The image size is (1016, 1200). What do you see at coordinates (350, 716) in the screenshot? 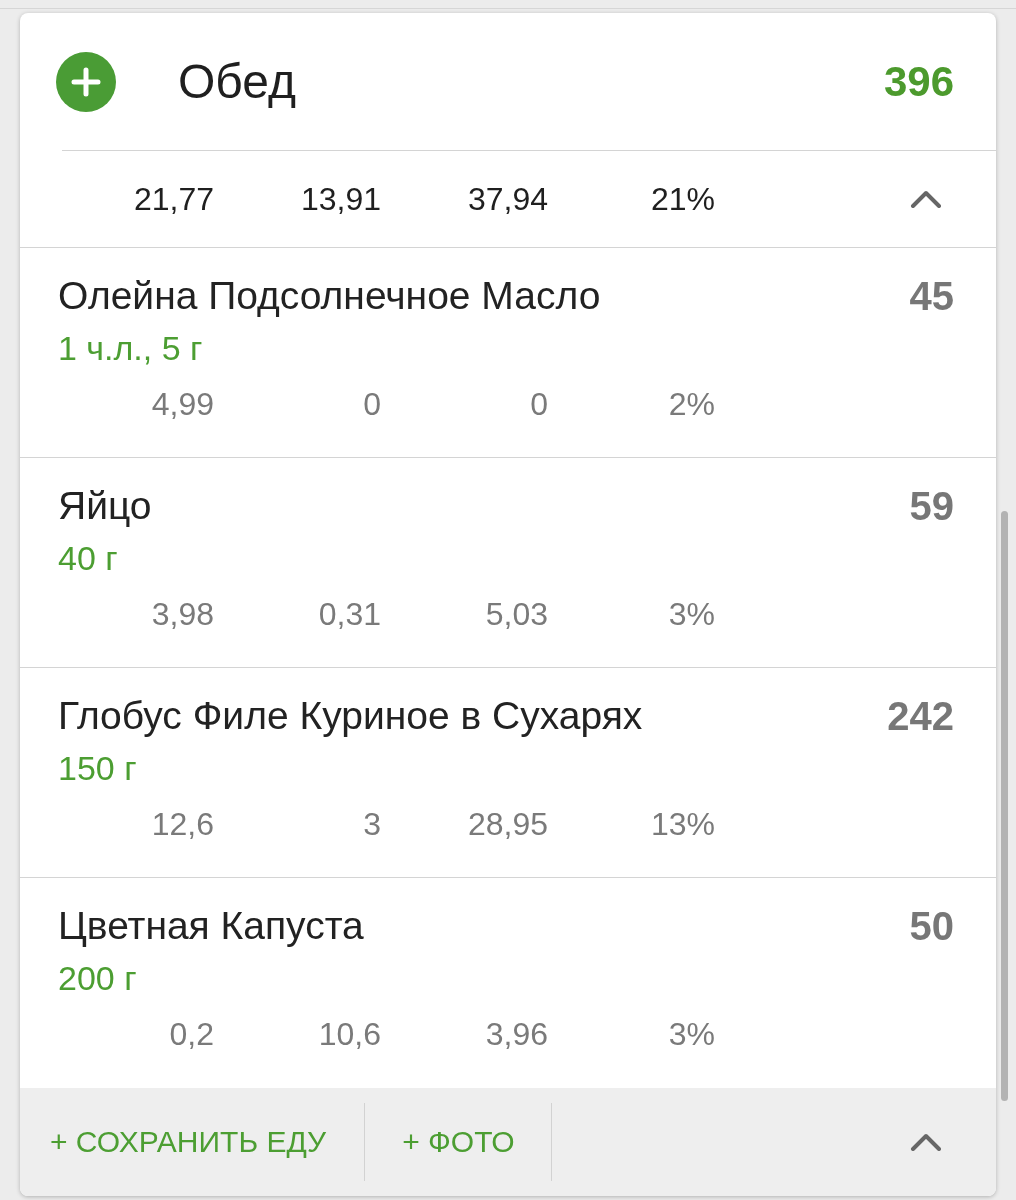
I see `food-name: Глобус Филе Куриное в Сухарях` at bounding box center [350, 716].